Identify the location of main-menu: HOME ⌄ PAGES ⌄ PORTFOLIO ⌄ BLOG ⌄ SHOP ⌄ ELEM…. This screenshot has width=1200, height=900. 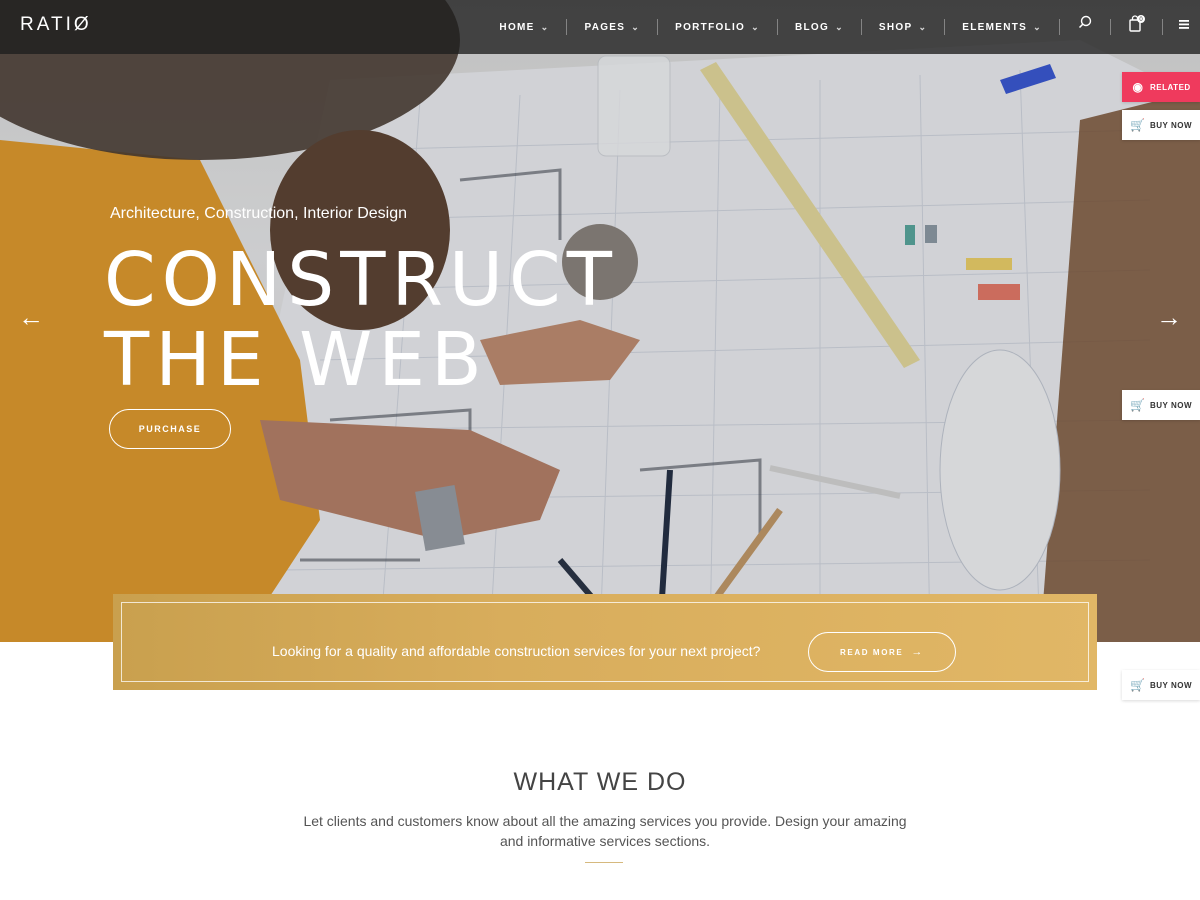
(771, 27).